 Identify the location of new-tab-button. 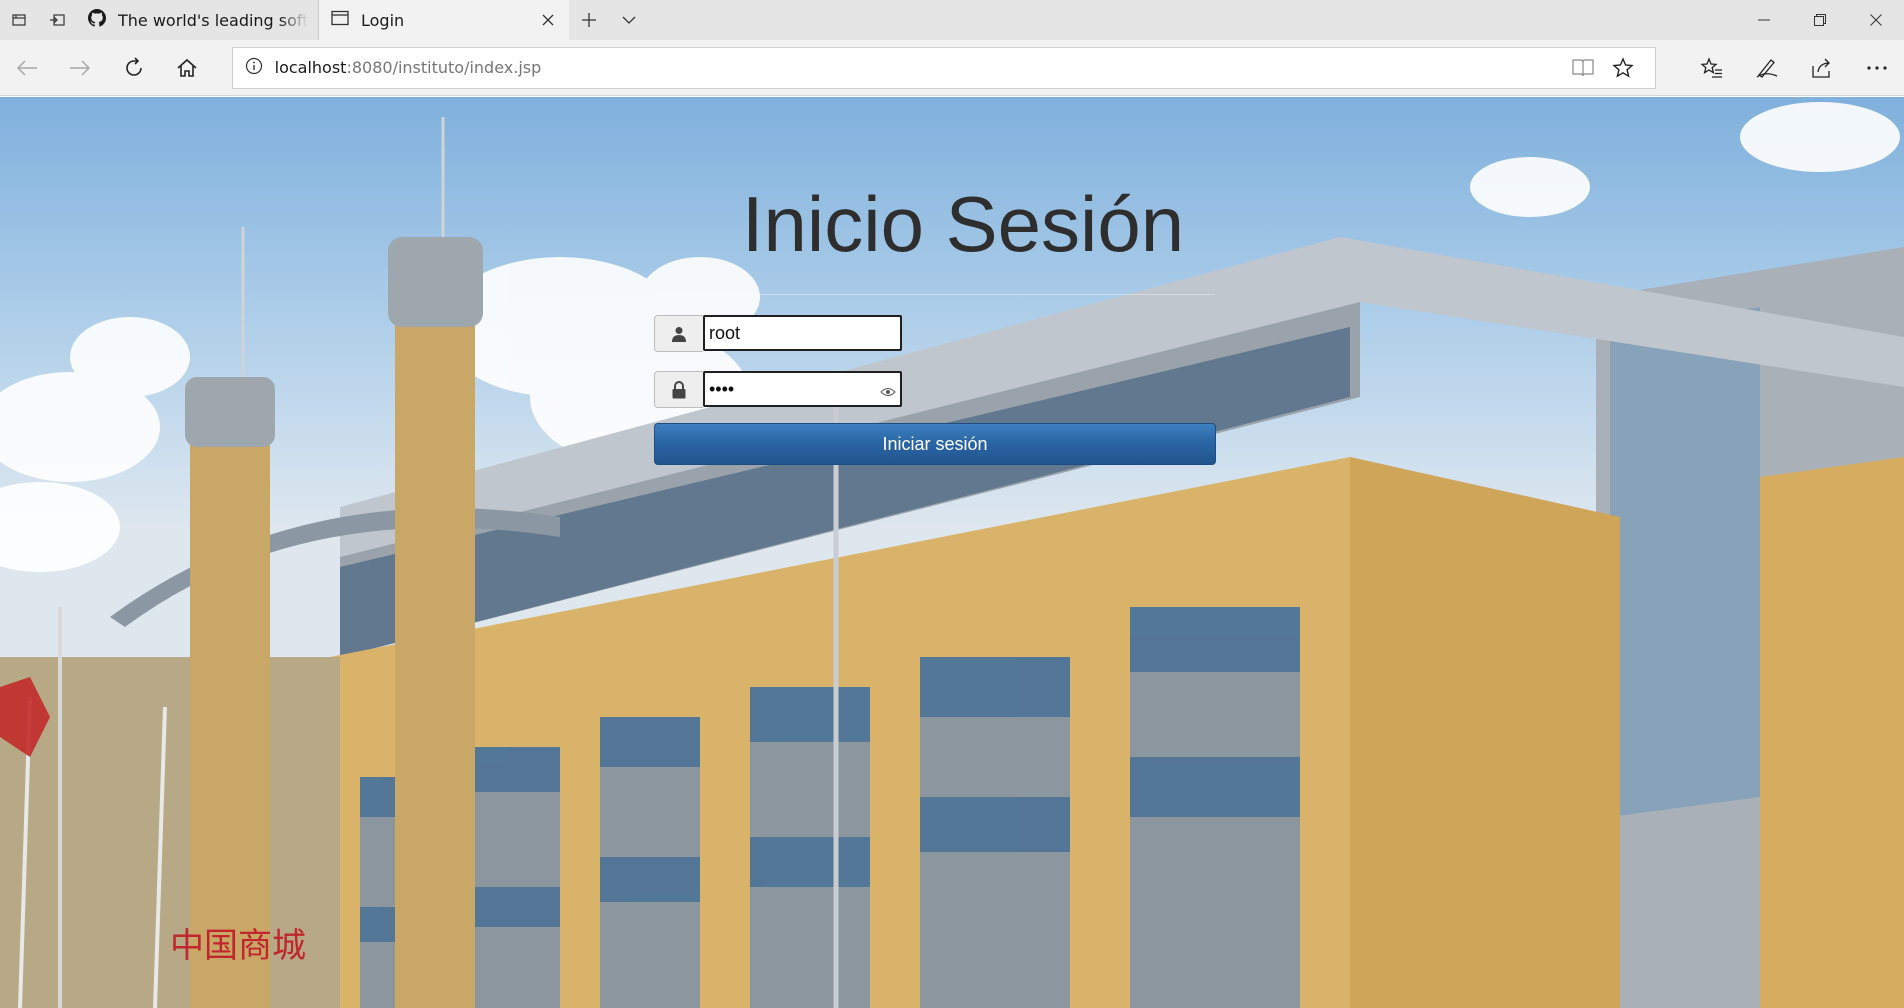
(589, 20).